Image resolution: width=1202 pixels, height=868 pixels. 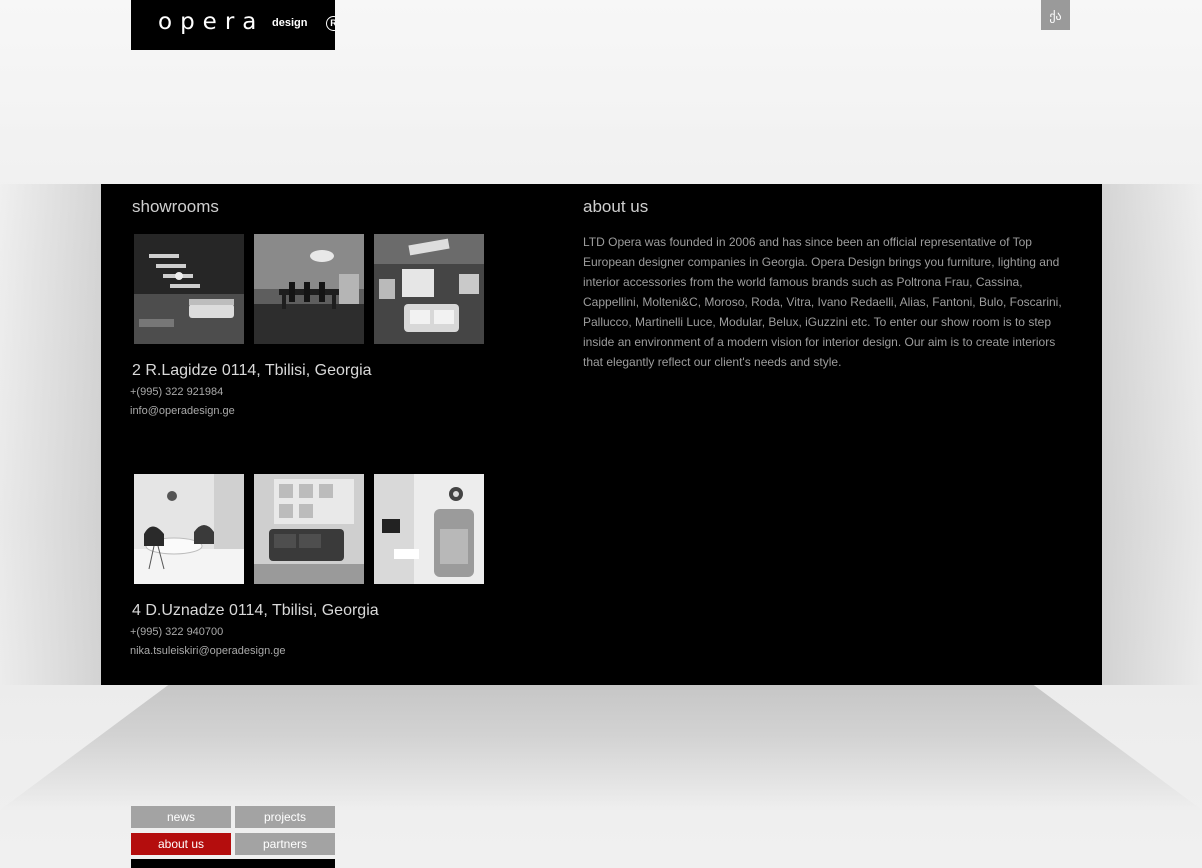 I want to click on showrooms-heading: showrooms, so click(x=175, y=206).